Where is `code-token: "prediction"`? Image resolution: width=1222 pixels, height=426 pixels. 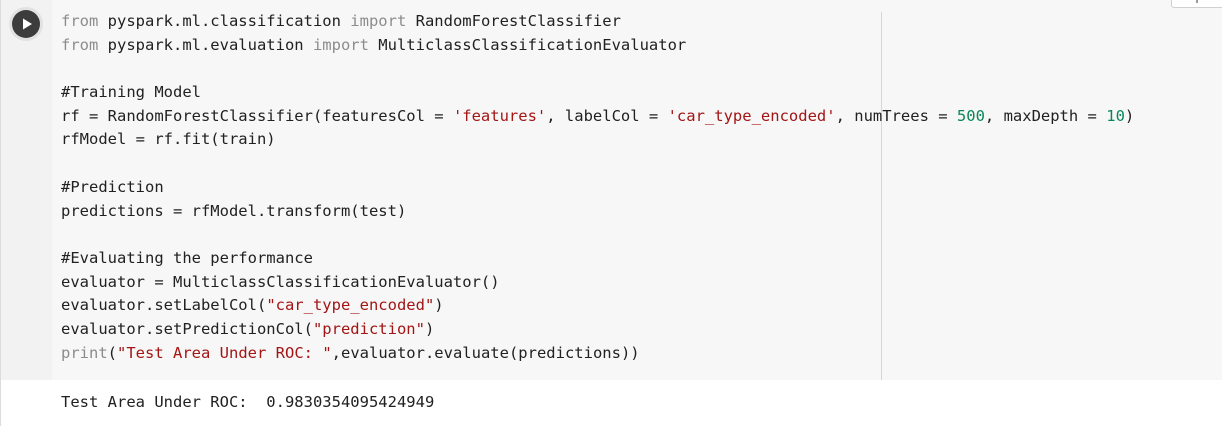 code-token: "prediction" is located at coordinates (368, 328).